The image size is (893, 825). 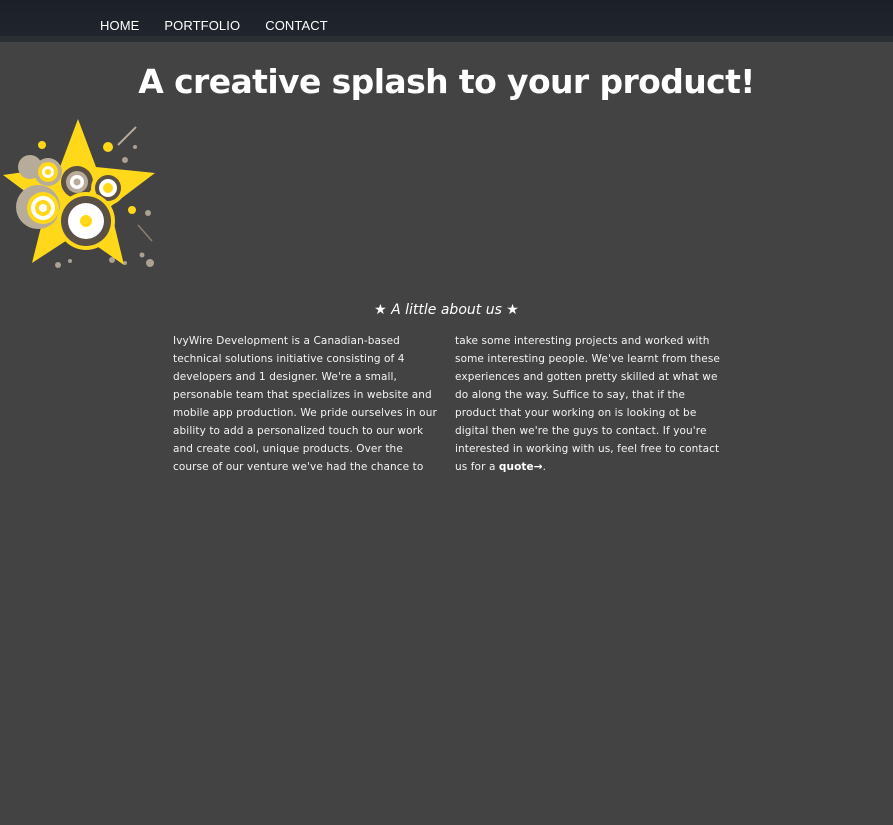 What do you see at coordinates (521, 467) in the screenshot?
I see `quote-link: quote→` at bounding box center [521, 467].